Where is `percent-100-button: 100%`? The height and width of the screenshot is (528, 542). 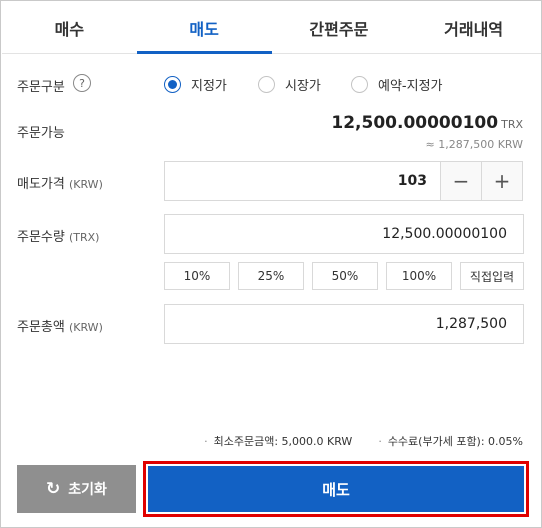 percent-100-button: 100% is located at coordinates (419, 276).